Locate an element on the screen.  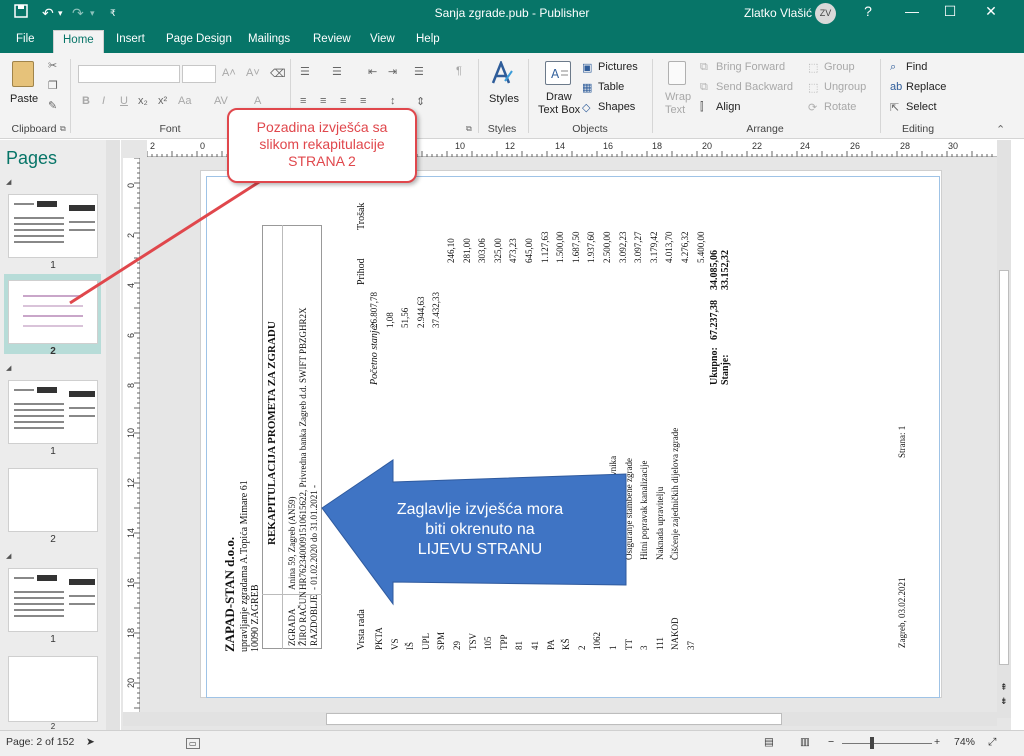
macro-record-icon: ▭ is located at coordinates (193, 743).